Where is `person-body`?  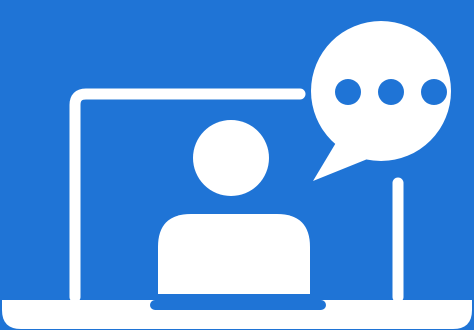 person-body is located at coordinates (234, 254).